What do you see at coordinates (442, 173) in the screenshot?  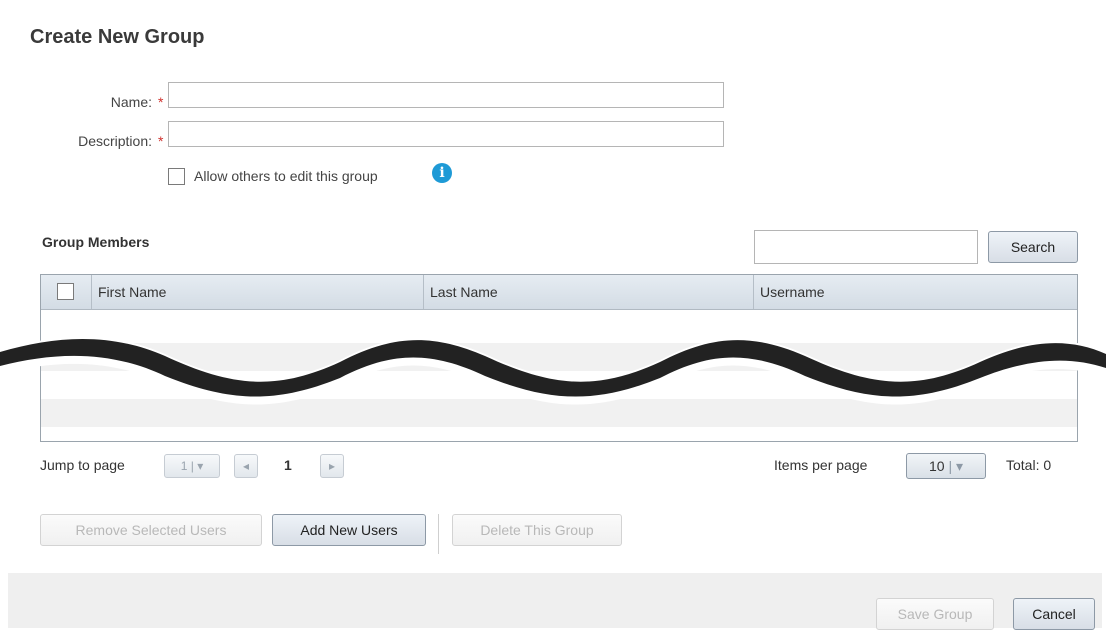 I see `info-icon: i` at bounding box center [442, 173].